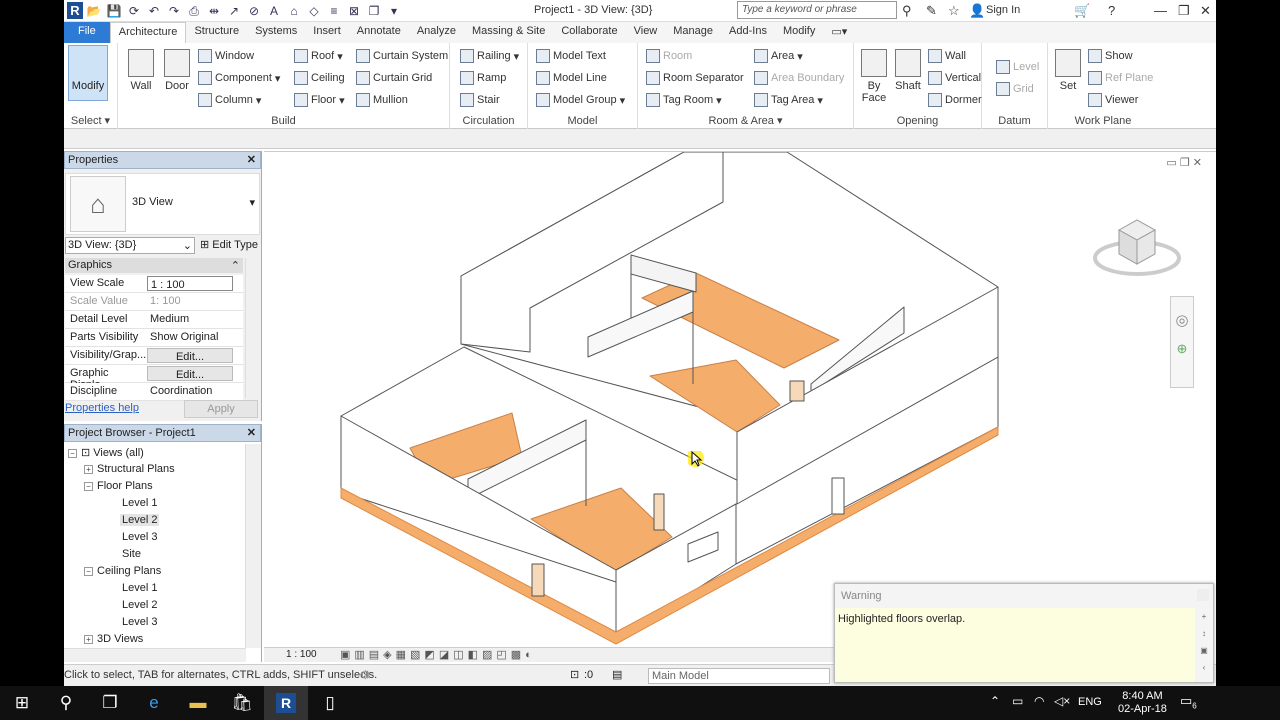 This screenshot has width=1280, height=720. I want to click on door-button: Door, so click(177, 70).